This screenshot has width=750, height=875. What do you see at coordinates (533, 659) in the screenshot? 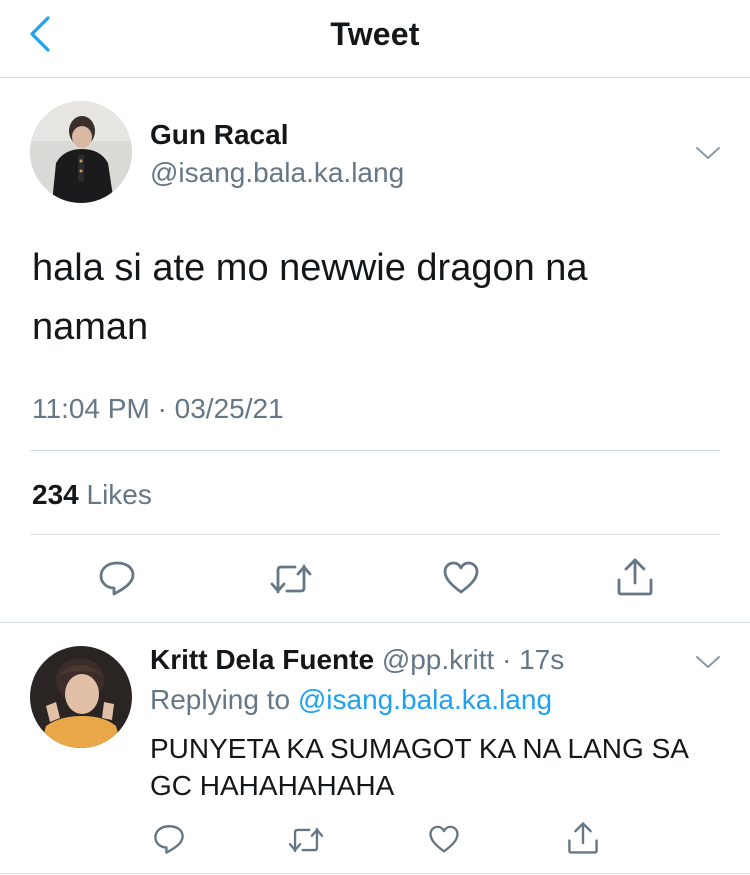
I see `reply-time: · 17s` at bounding box center [533, 659].